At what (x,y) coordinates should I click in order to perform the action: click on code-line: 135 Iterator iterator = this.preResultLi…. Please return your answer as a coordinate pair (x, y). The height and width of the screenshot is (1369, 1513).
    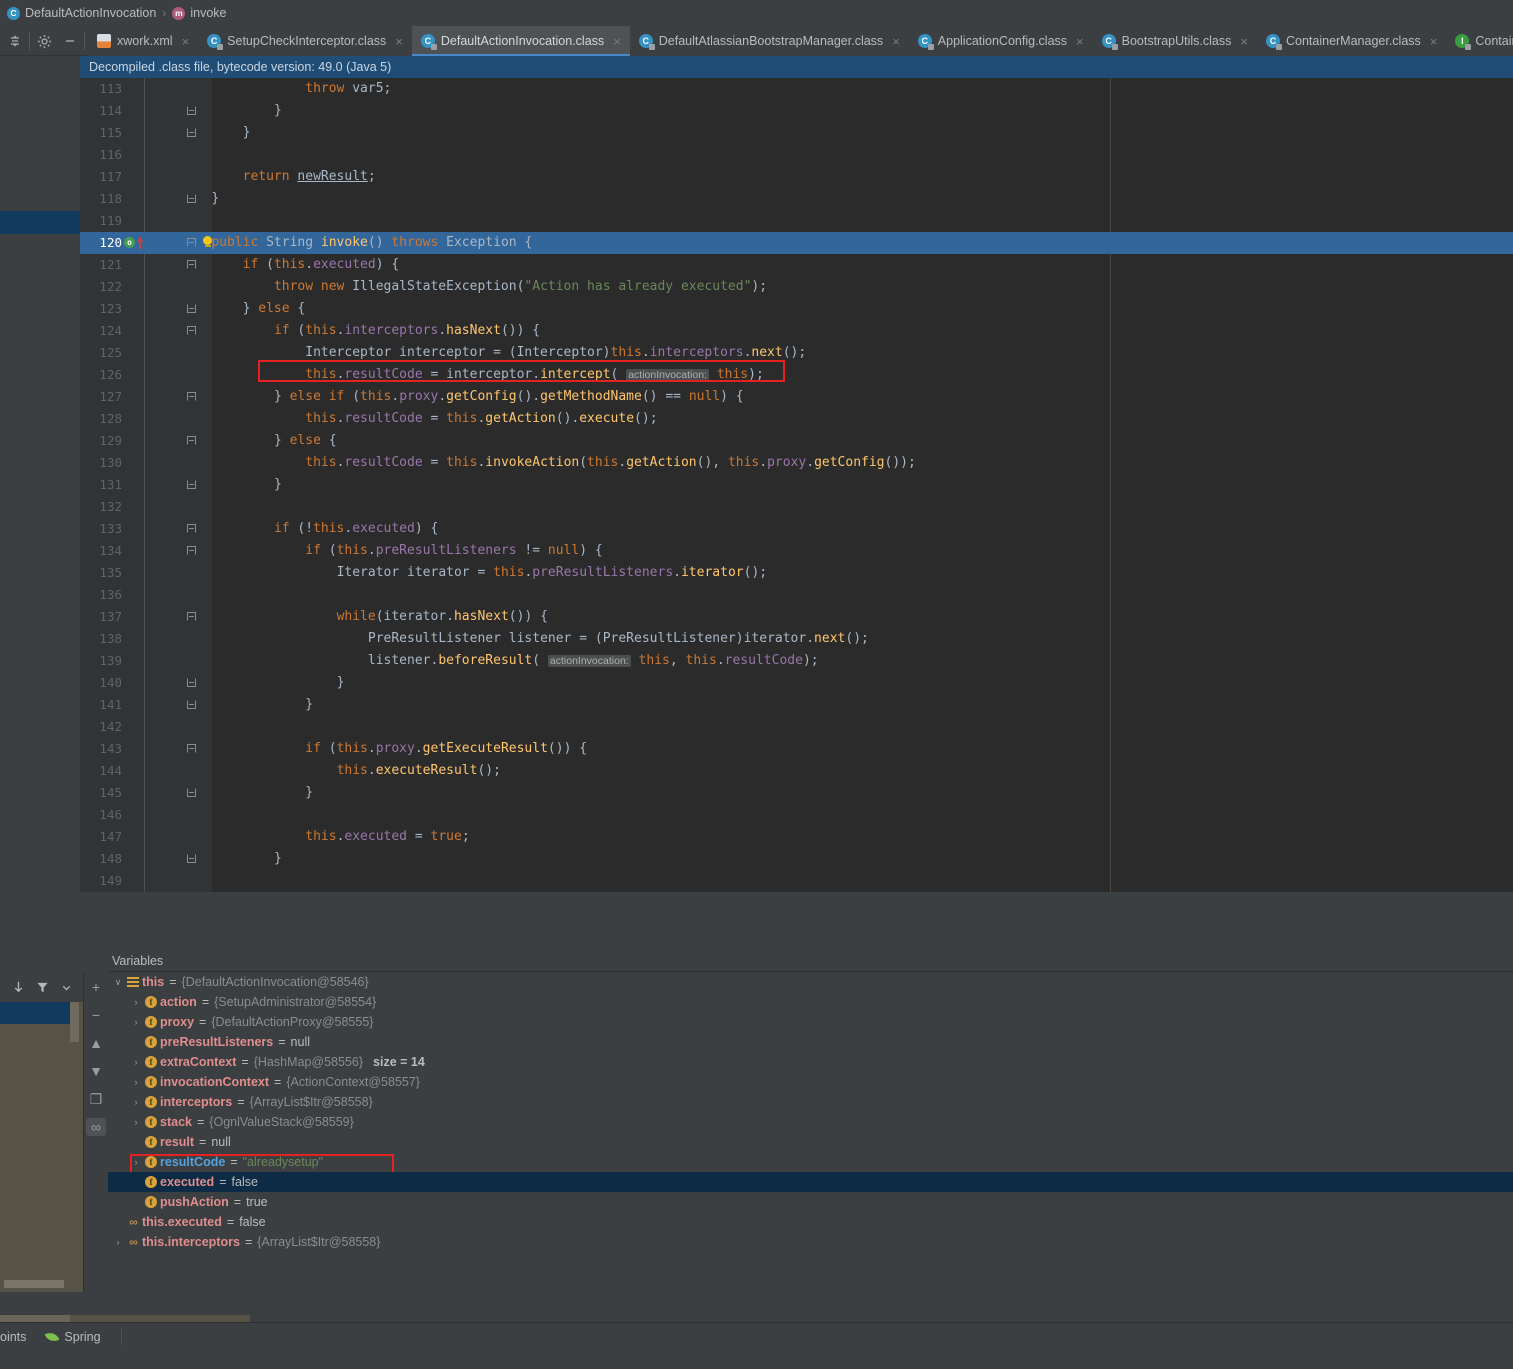
    Looking at the image, I should click on (796, 573).